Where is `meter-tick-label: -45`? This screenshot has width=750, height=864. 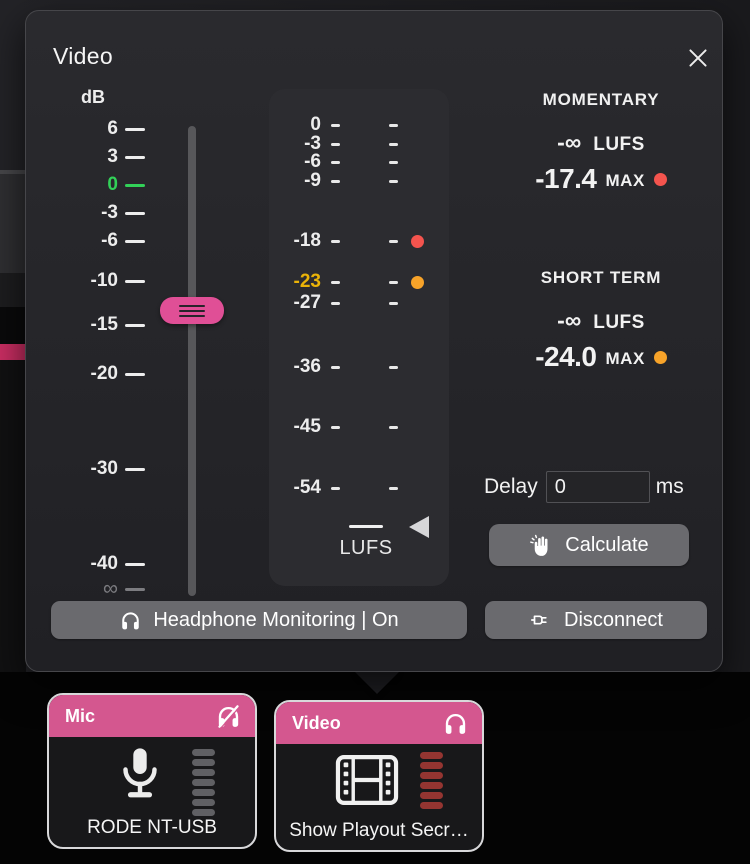
meter-tick-label: -45 is located at coordinates (307, 426).